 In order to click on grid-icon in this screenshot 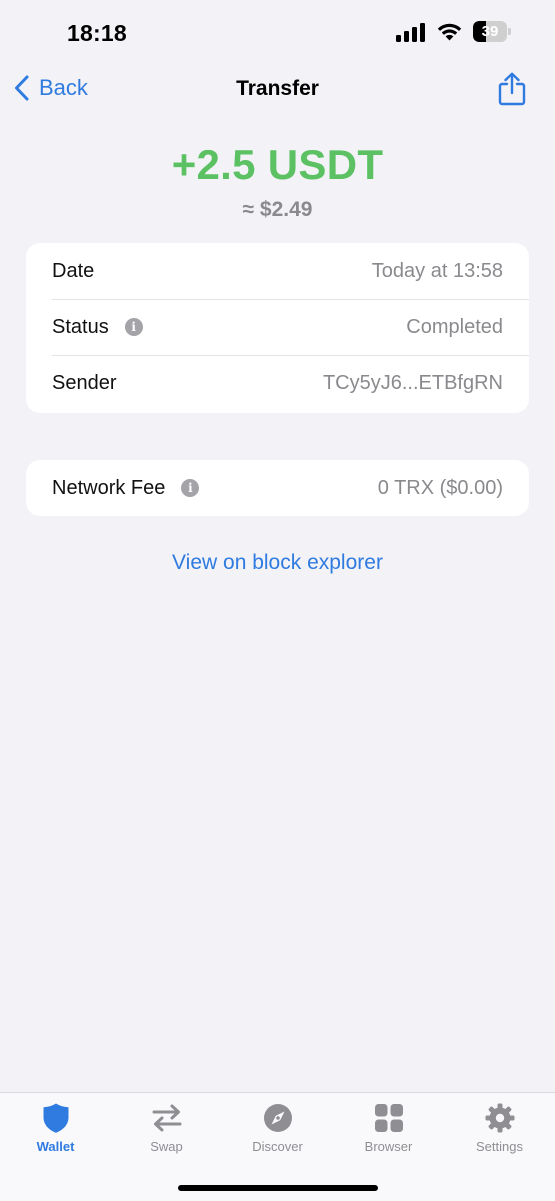, I will do `click(388, 1118)`.